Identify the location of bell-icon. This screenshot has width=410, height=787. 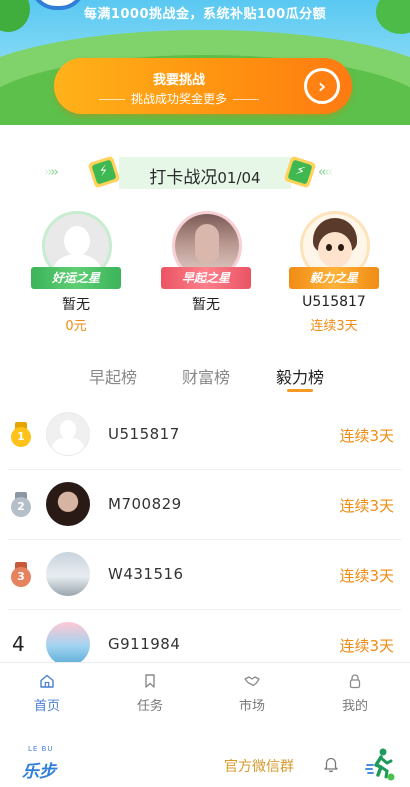
(331, 764).